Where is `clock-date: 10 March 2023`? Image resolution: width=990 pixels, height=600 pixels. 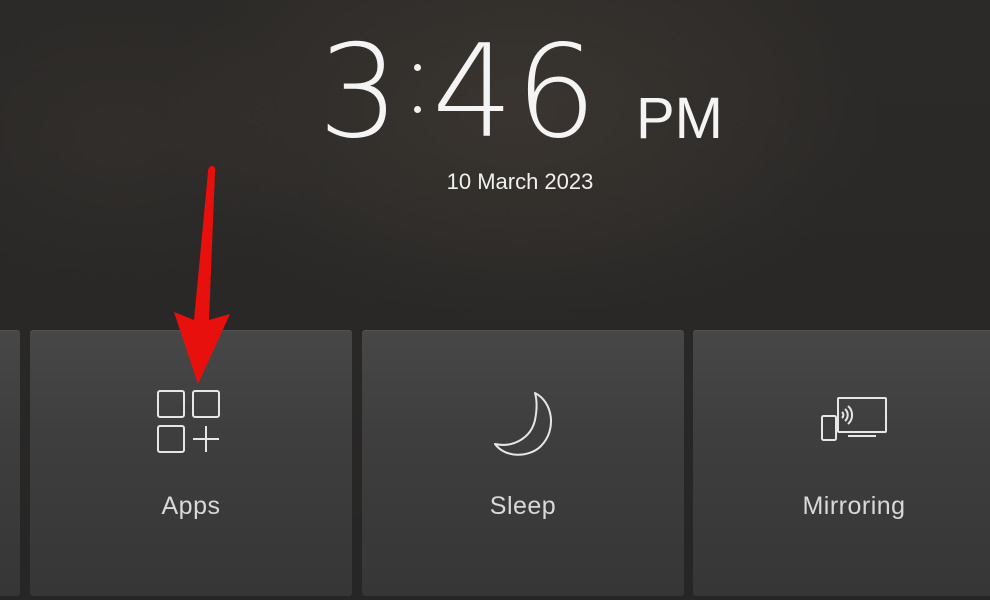
clock-date: 10 March 2023 is located at coordinates (520, 181).